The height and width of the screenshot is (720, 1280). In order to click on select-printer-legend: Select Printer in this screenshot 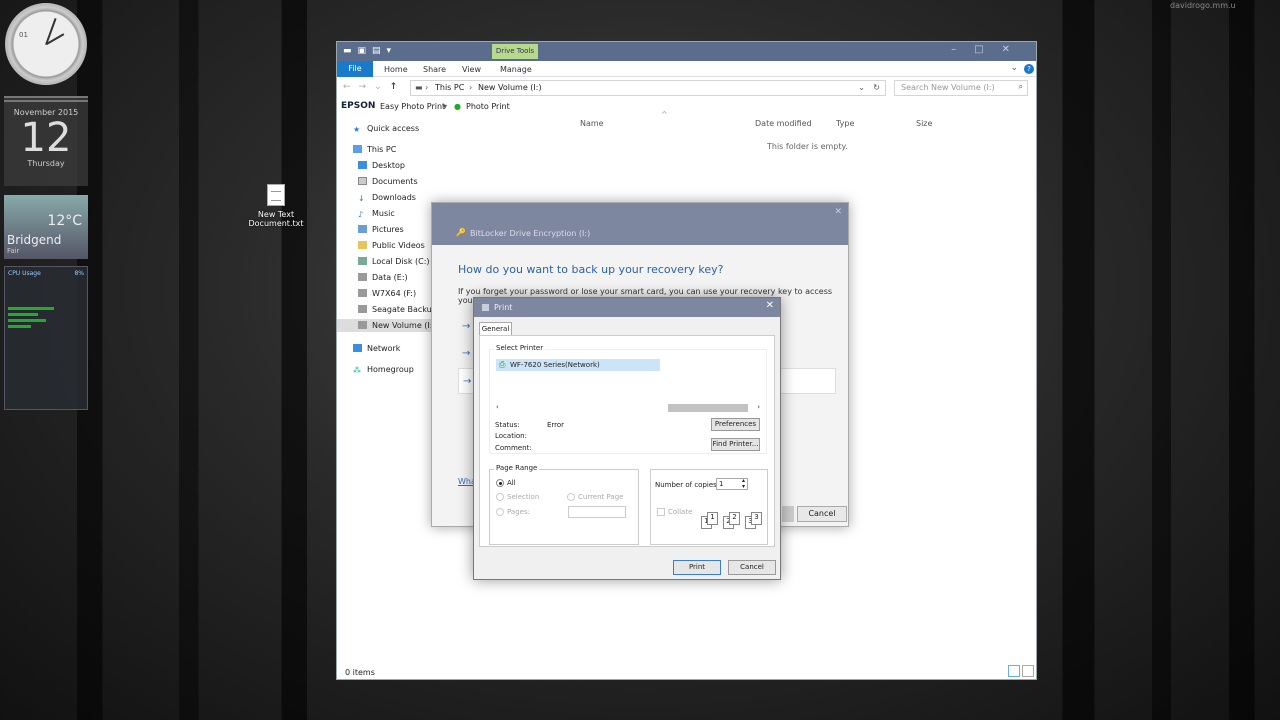, I will do `click(520, 348)`.